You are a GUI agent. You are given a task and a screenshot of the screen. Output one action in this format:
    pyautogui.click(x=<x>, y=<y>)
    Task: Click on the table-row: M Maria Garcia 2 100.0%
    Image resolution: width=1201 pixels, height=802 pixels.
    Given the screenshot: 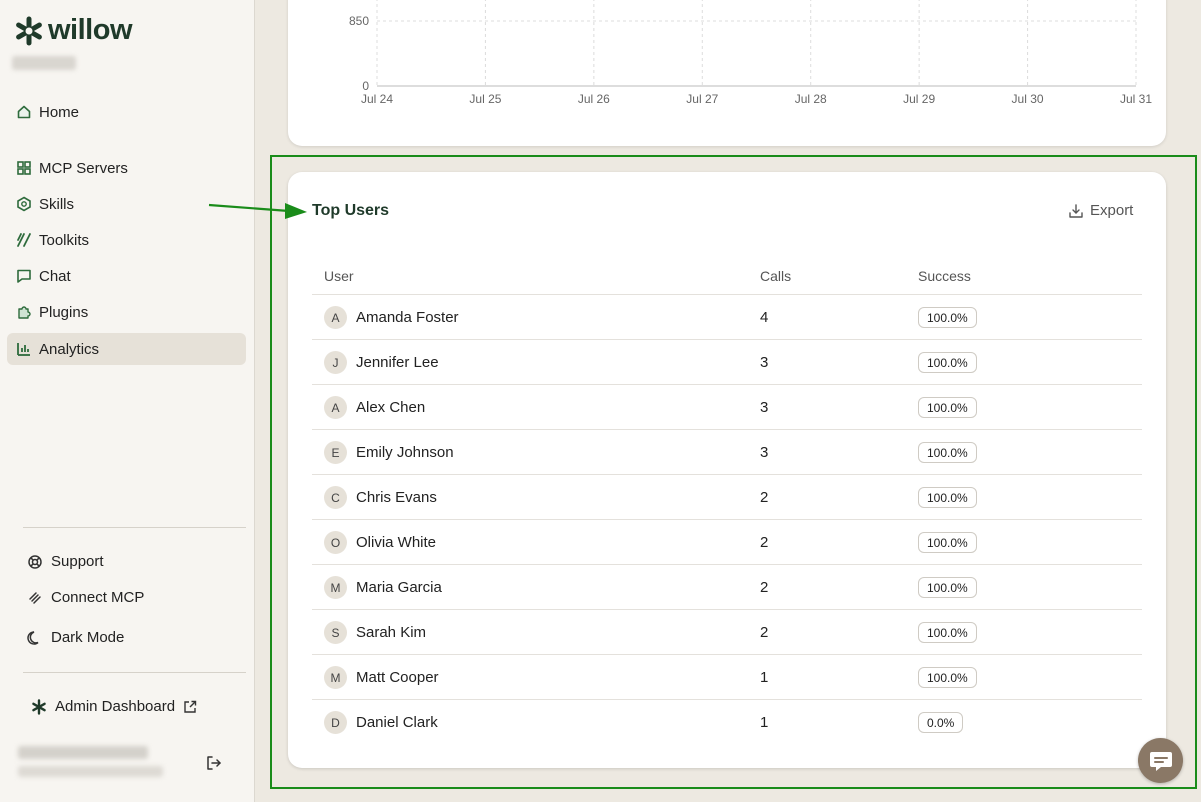 What is the action you would take?
    pyautogui.click(x=727, y=586)
    